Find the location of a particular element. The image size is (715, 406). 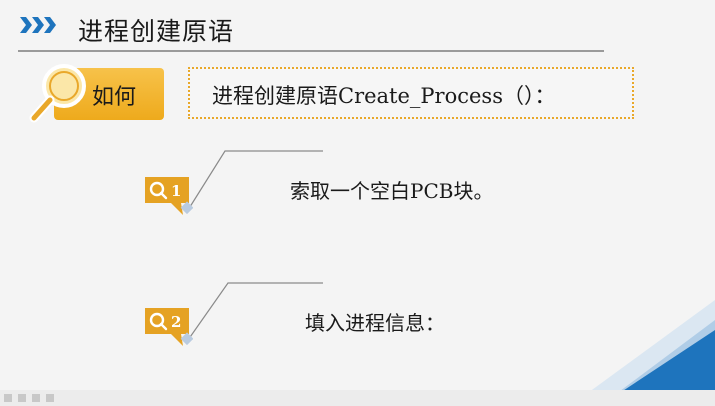

triple-chevron-icon is located at coordinates (38, 25).